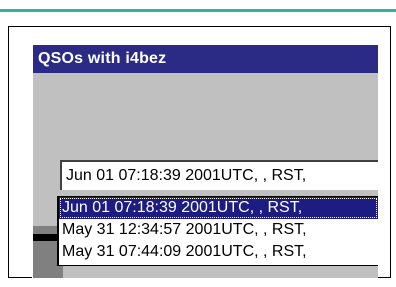 This screenshot has width=396, height=287. What do you see at coordinates (219, 175) in the screenshot?
I see `qso-combo-box: Jun 01 07:18:39 2001UTC, , RST,` at bounding box center [219, 175].